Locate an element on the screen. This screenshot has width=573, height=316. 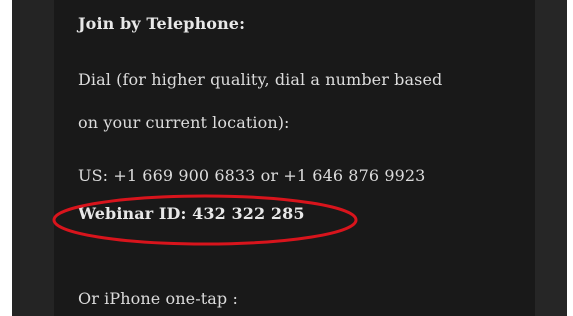
left-margin is located at coordinates (33, 158).